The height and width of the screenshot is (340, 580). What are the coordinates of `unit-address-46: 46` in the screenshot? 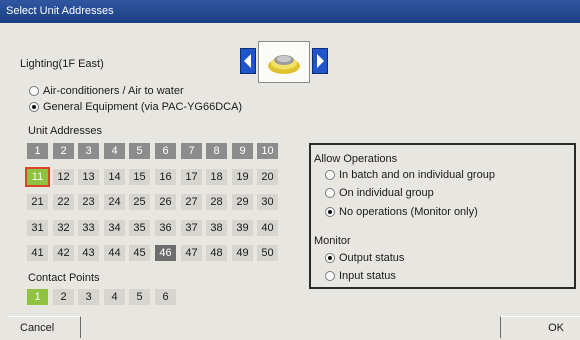 It's located at (165, 253).